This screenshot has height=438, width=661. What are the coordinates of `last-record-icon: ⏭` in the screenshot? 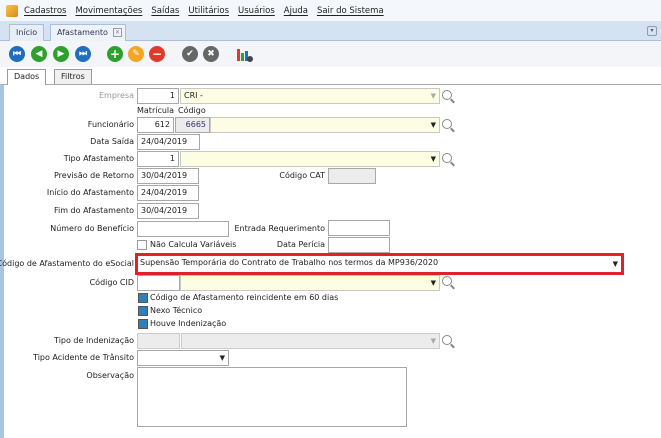 It's located at (83, 54).